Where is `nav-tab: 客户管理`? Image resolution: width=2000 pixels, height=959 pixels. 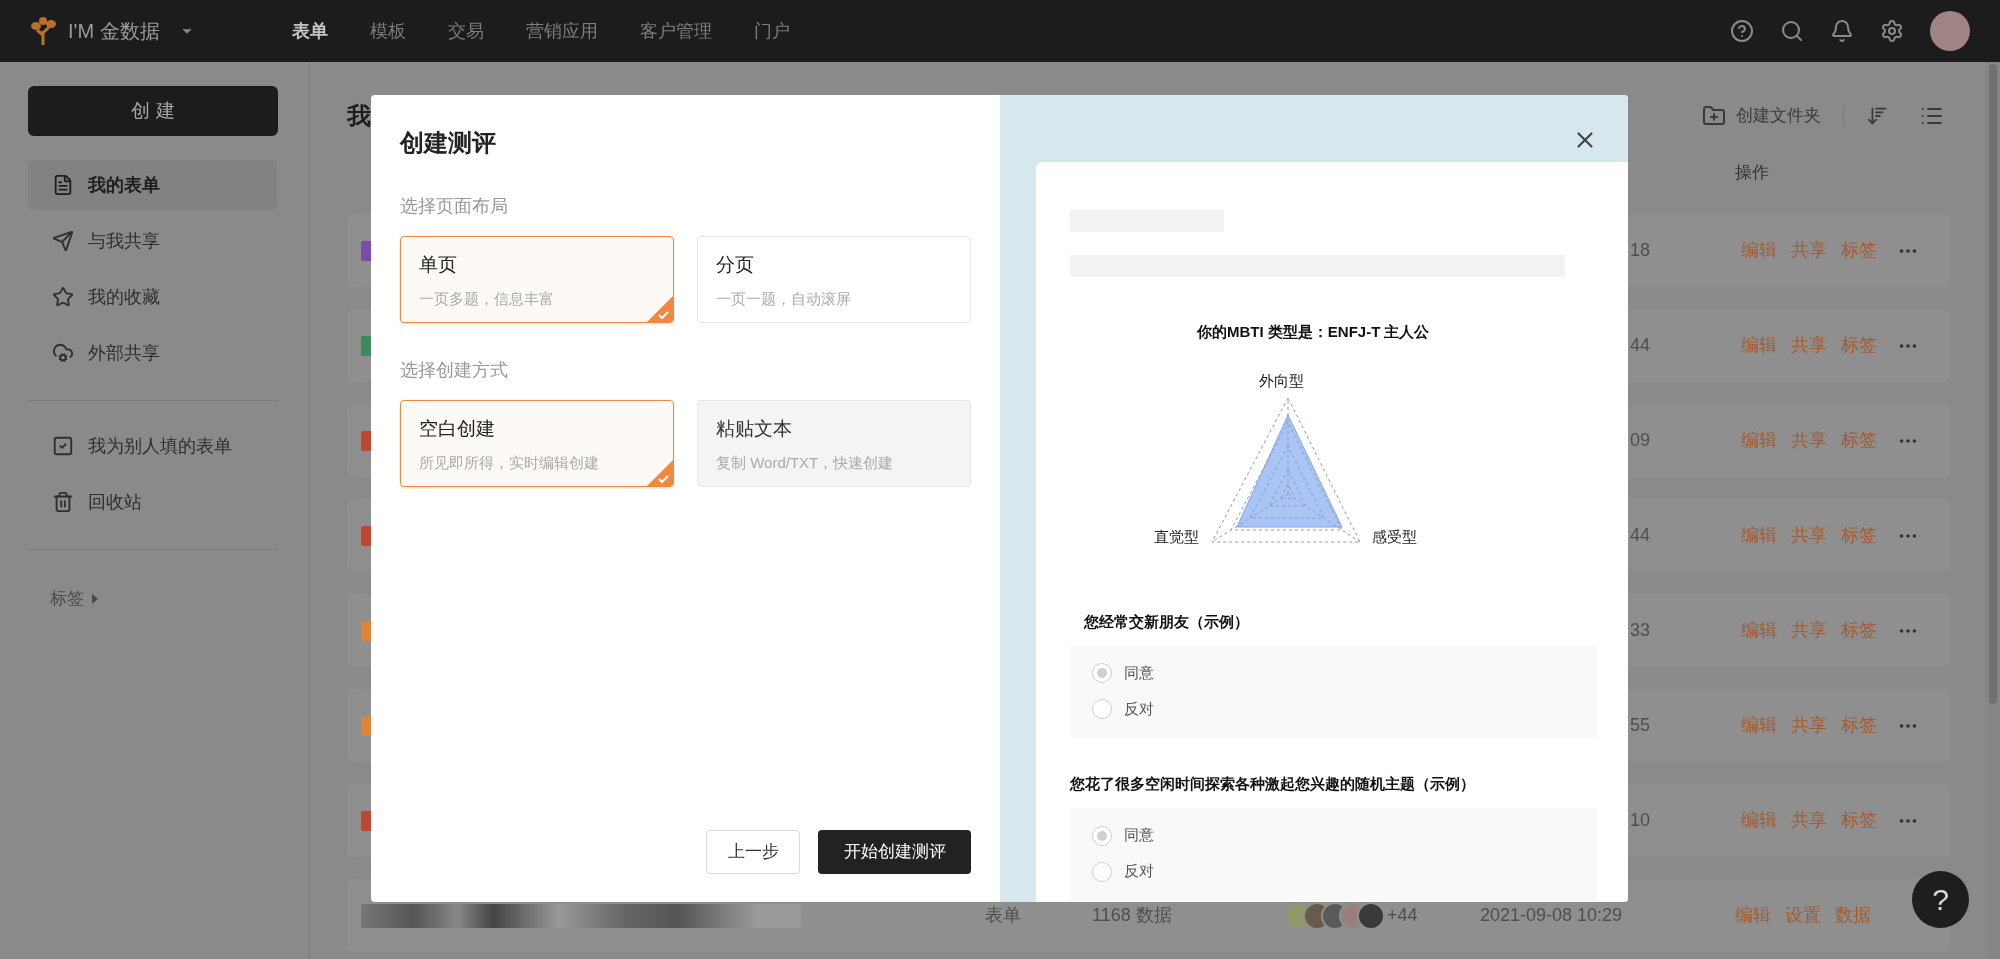 nav-tab: 客户管理 is located at coordinates (676, 31).